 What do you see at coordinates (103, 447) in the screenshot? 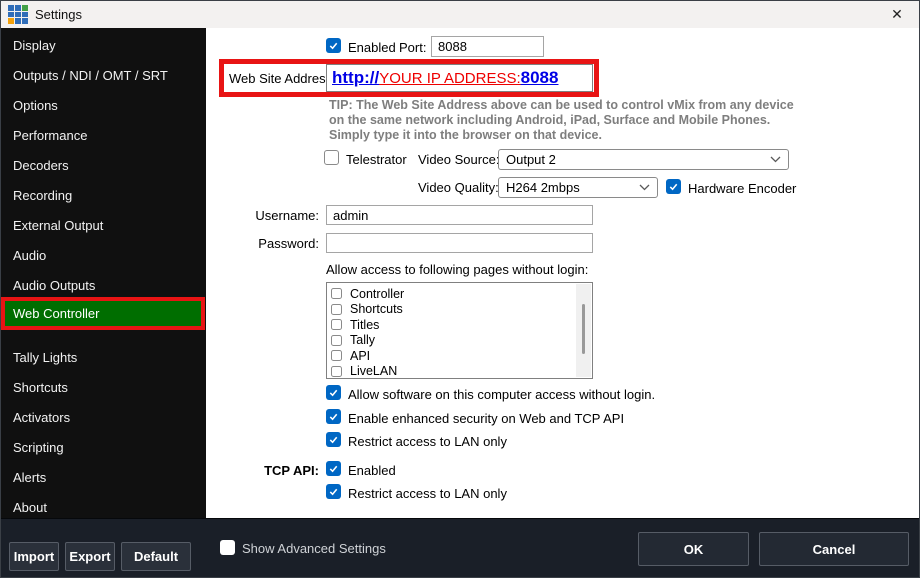
I see `sidebar-item-scripting: Scripting` at bounding box center [103, 447].